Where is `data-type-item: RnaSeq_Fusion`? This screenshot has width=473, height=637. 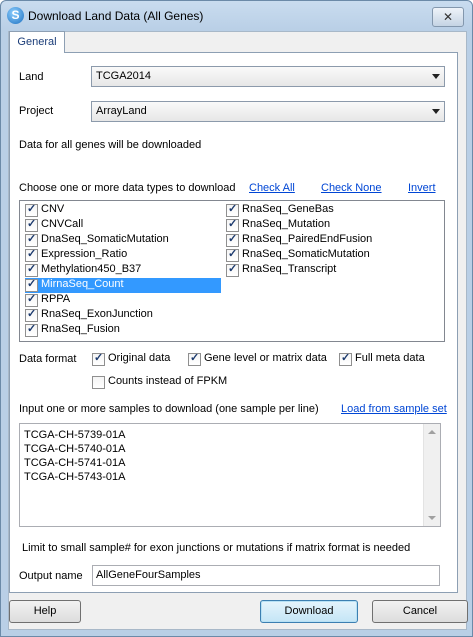 data-type-item: RnaSeq_Fusion is located at coordinates (123, 330).